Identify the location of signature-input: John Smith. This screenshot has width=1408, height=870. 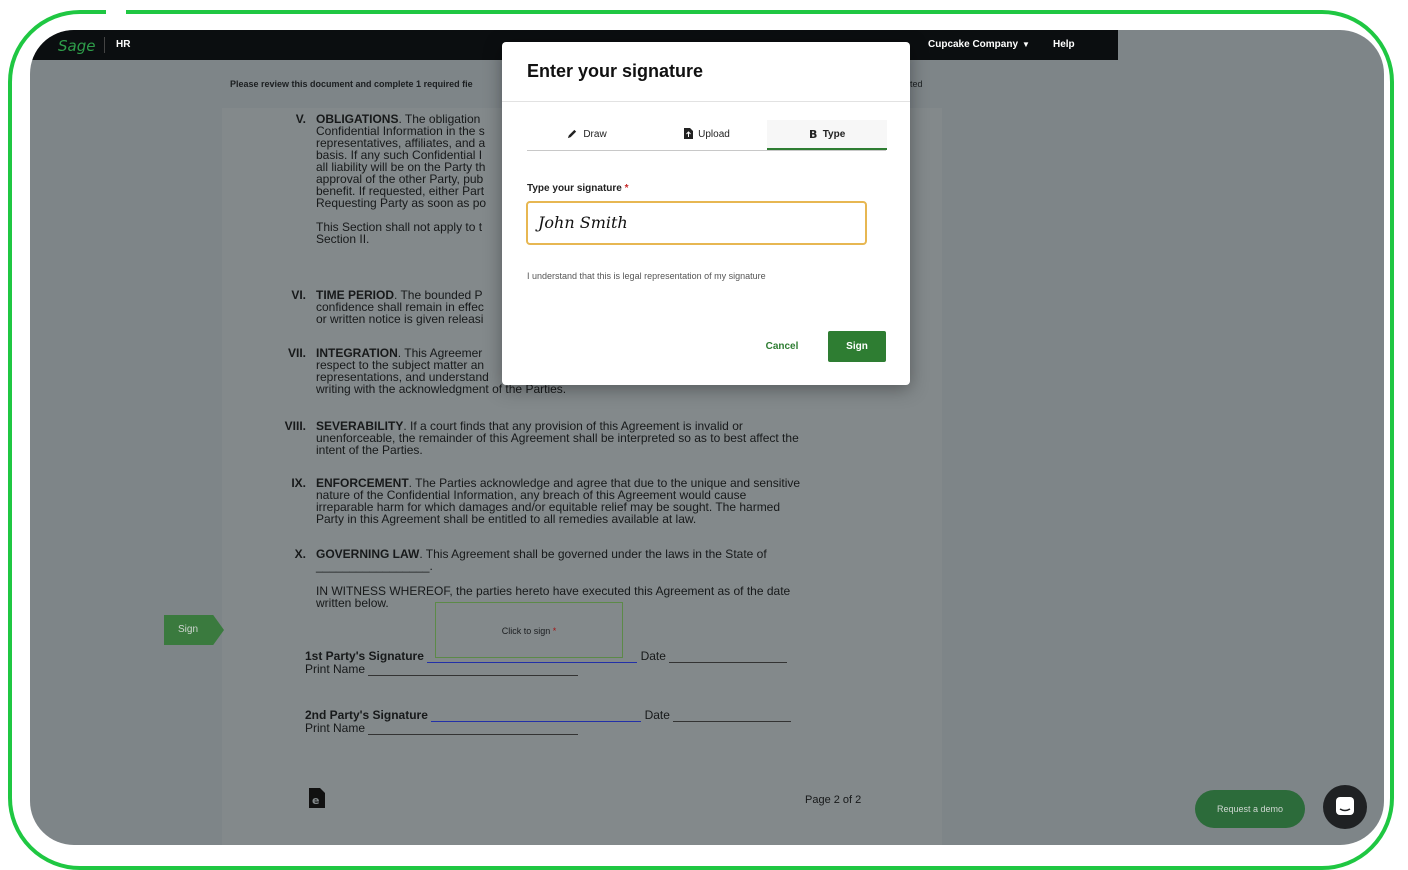
(696, 223).